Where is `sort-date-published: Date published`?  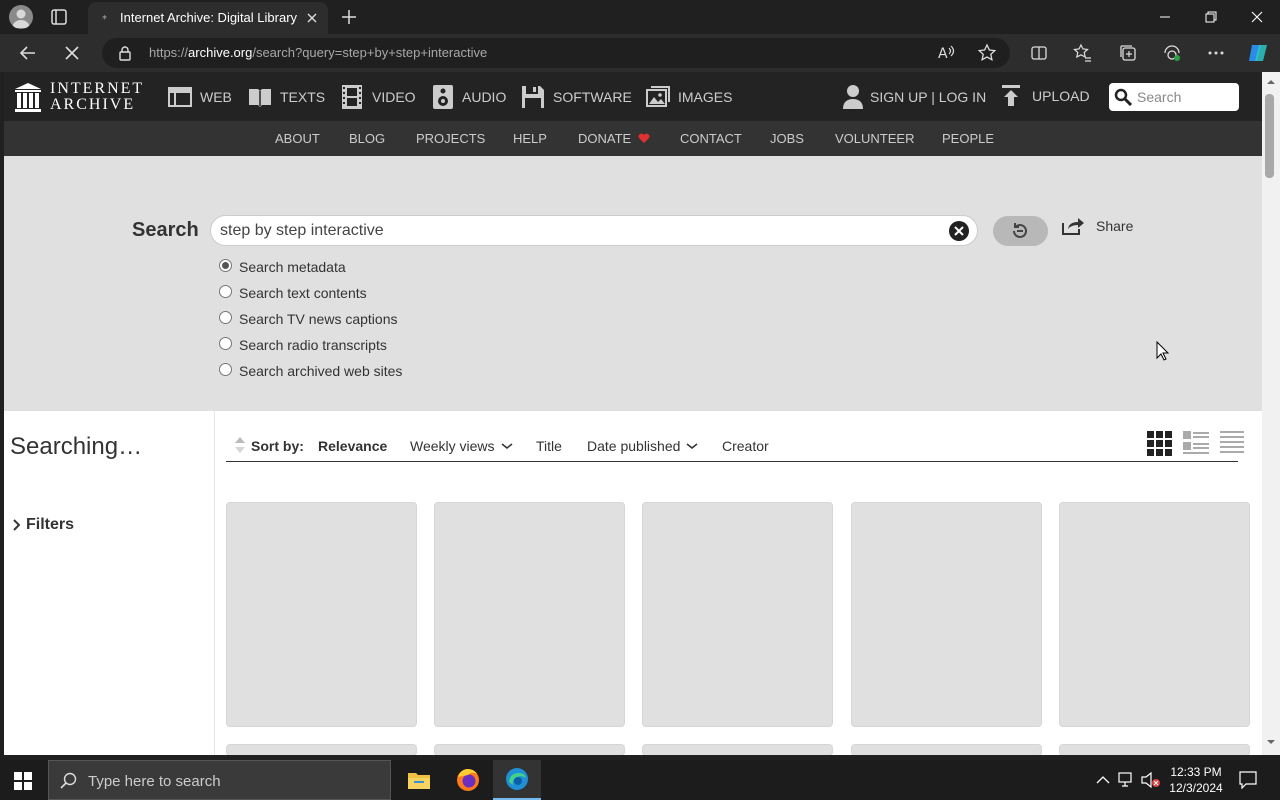 sort-date-published: Date published is located at coordinates (642, 446).